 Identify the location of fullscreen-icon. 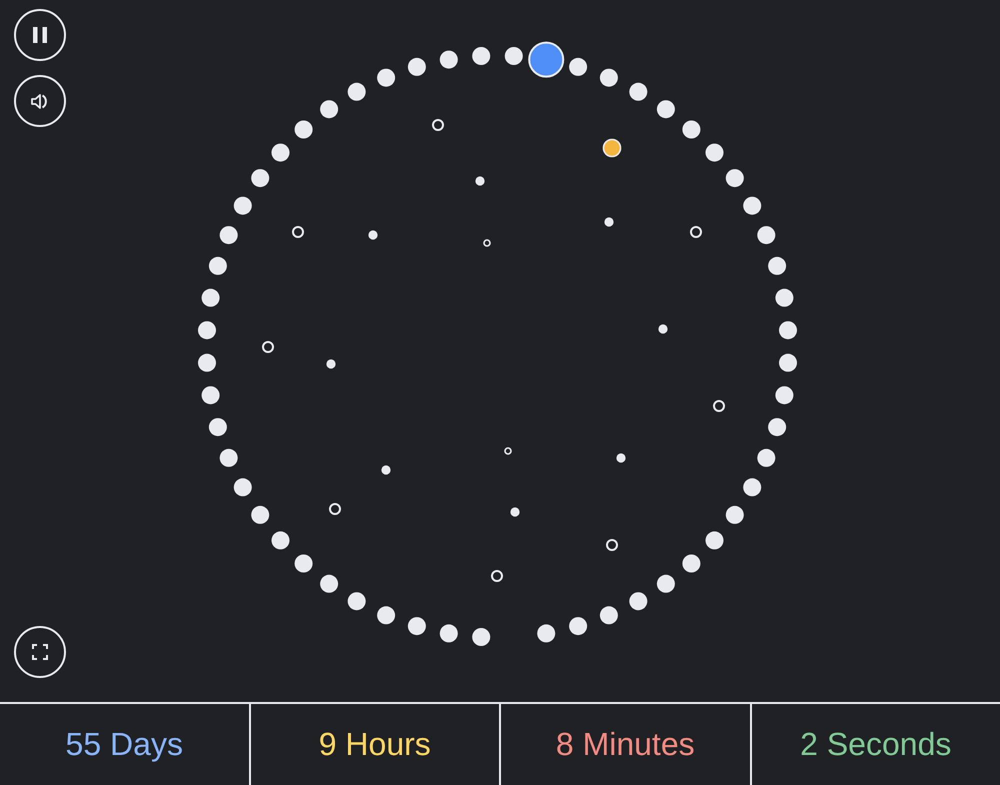
(40, 652).